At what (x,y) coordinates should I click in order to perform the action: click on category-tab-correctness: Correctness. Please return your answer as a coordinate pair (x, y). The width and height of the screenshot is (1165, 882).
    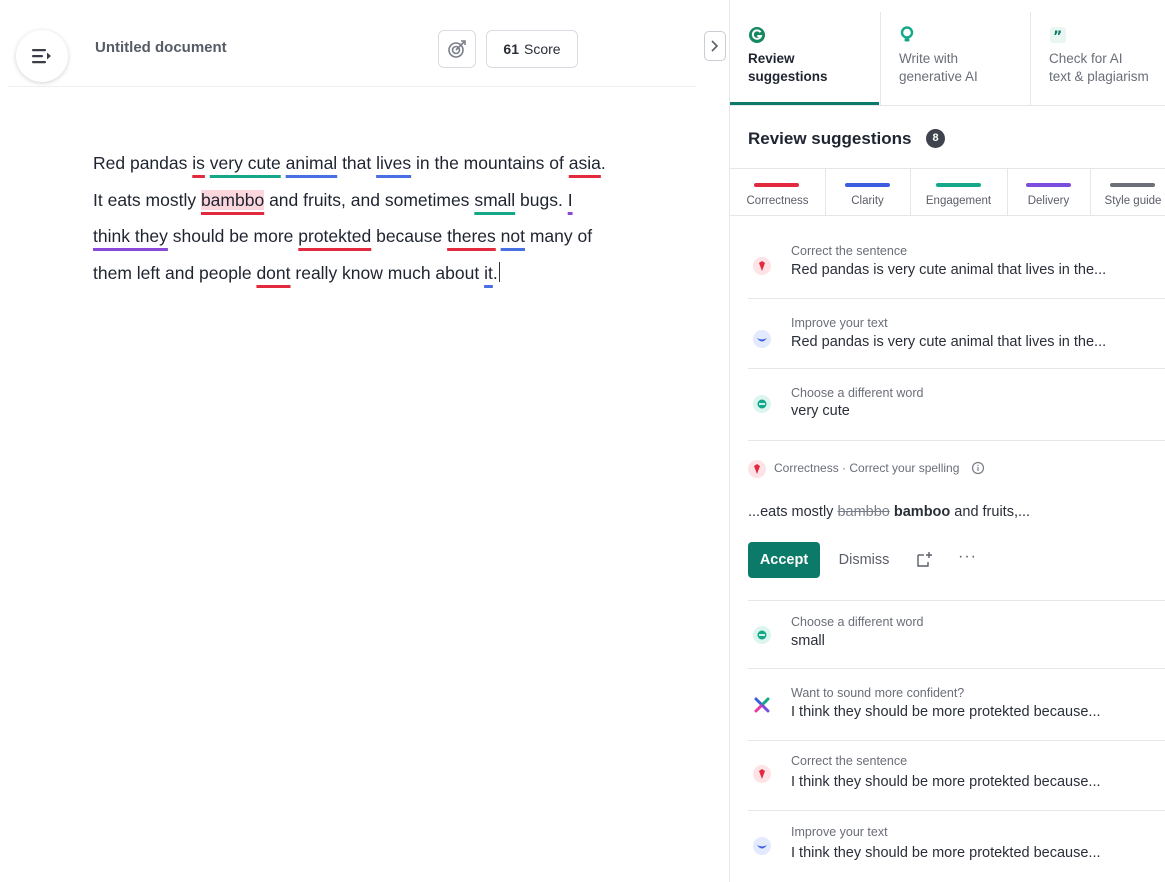
    Looking at the image, I should click on (778, 192).